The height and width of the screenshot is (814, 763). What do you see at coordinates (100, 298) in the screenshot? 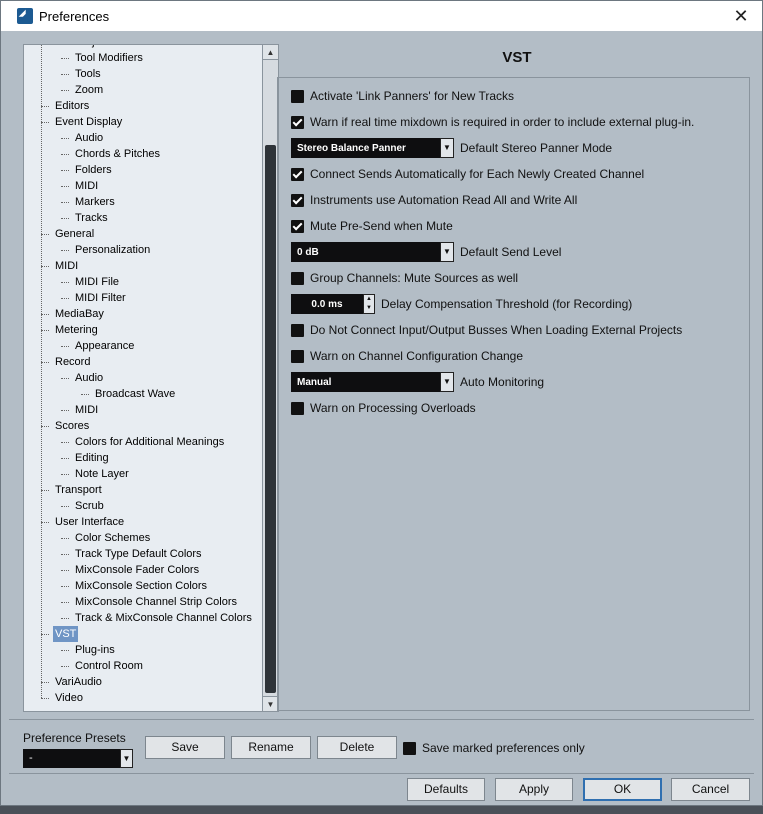
I see `tree-item-label: MIDI Filter` at bounding box center [100, 298].